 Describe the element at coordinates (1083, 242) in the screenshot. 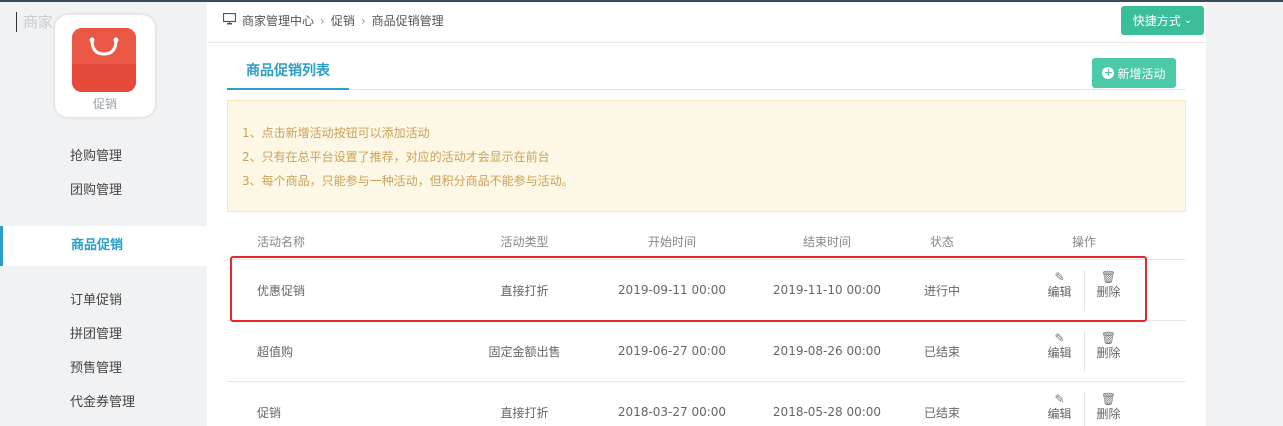

I see `header-actions: 操作` at that location.